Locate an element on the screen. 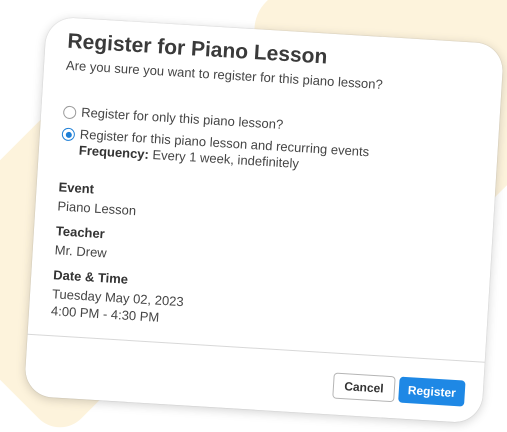 The width and height of the screenshot is (507, 432). frequency-label: Frequency: is located at coordinates (114, 152).